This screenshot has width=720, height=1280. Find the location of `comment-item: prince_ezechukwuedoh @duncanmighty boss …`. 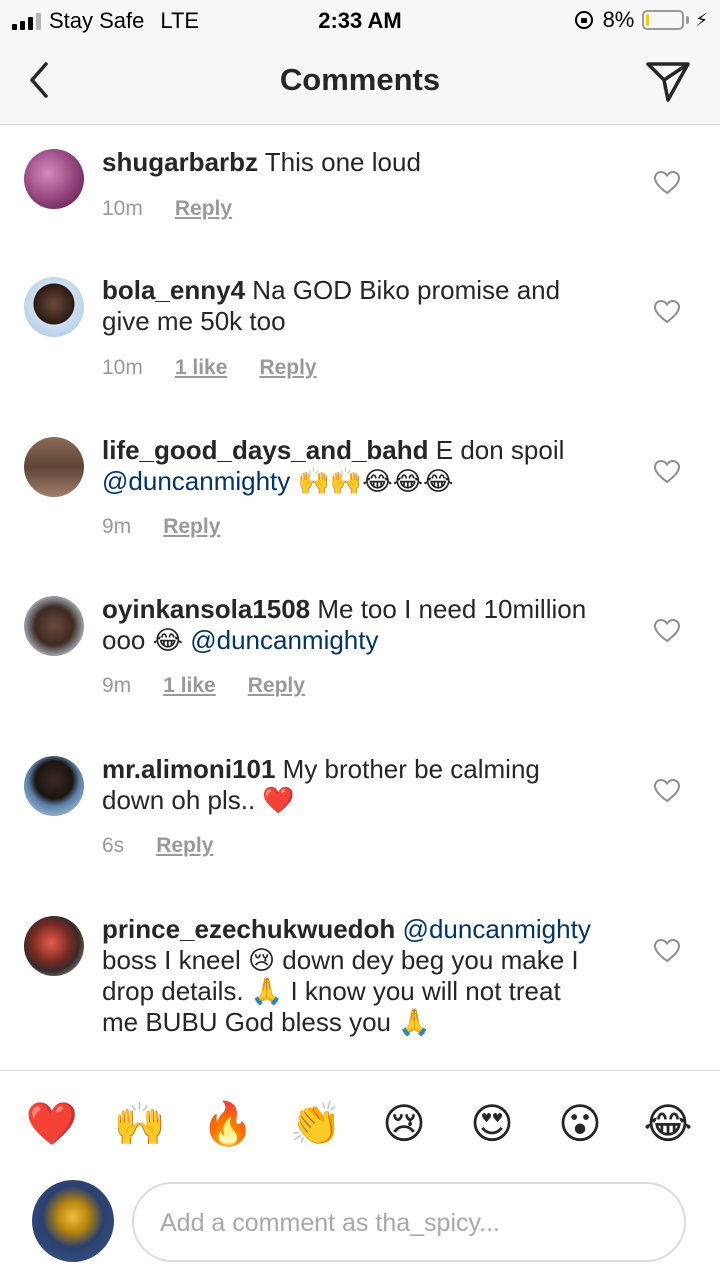

comment-item: prince_ezechukwuedoh @duncanmighty boss … is located at coordinates (360, 987).